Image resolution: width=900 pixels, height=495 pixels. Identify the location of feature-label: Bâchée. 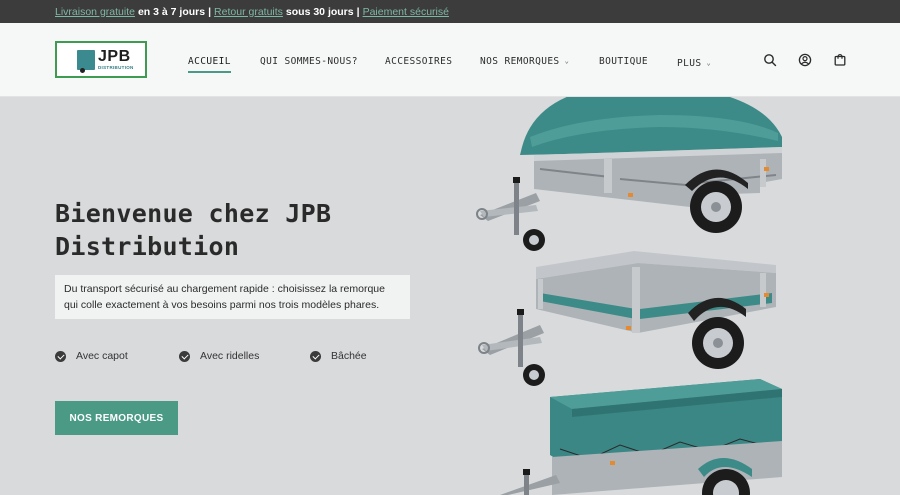
(349, 356).